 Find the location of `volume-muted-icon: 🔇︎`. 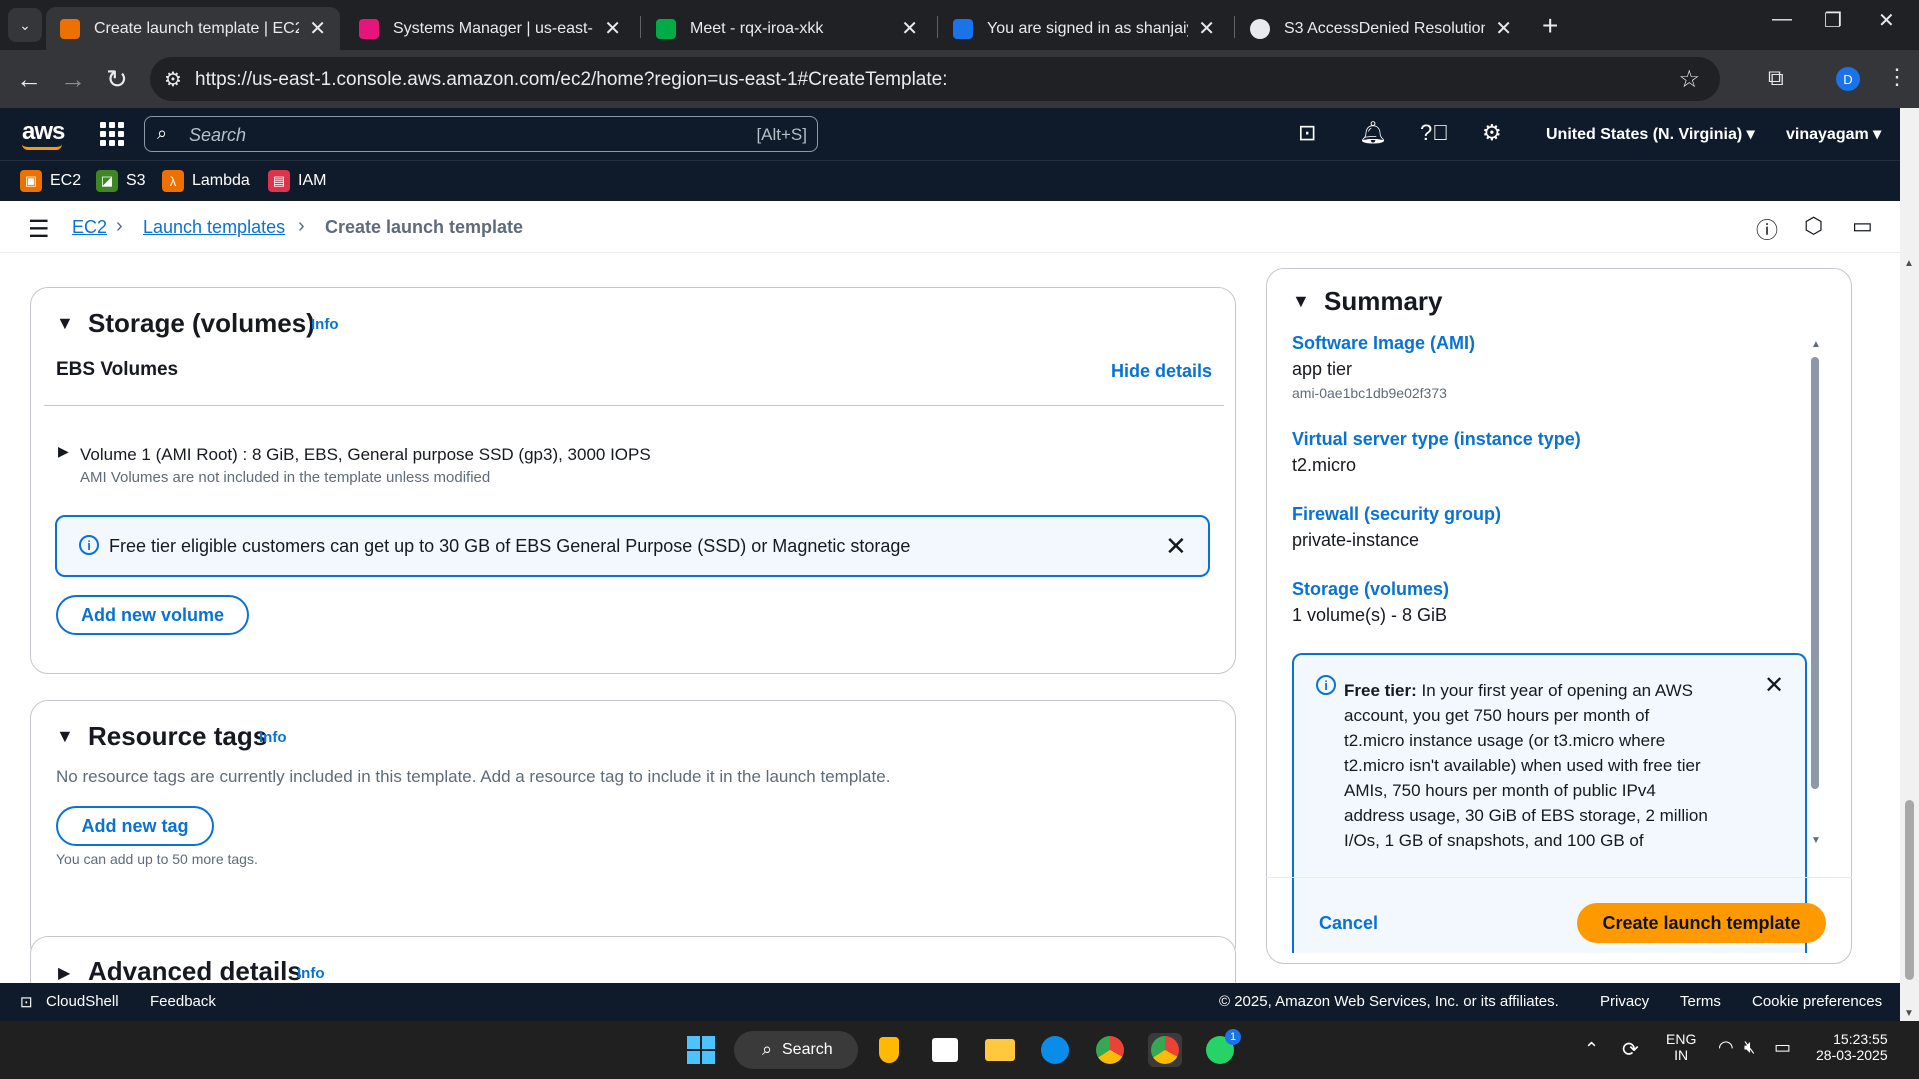

volume-muted-icon: 🔇︎ is located at coordinates (1749, 1047).